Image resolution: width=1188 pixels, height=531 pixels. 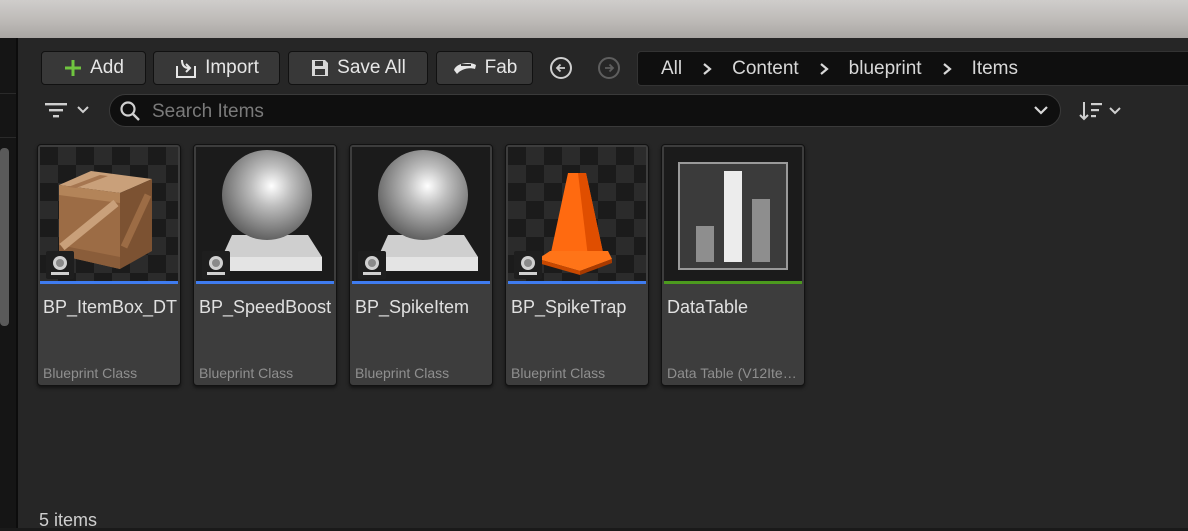 I want to click on fab-button-label: Fab, so click(x=501, y=67).